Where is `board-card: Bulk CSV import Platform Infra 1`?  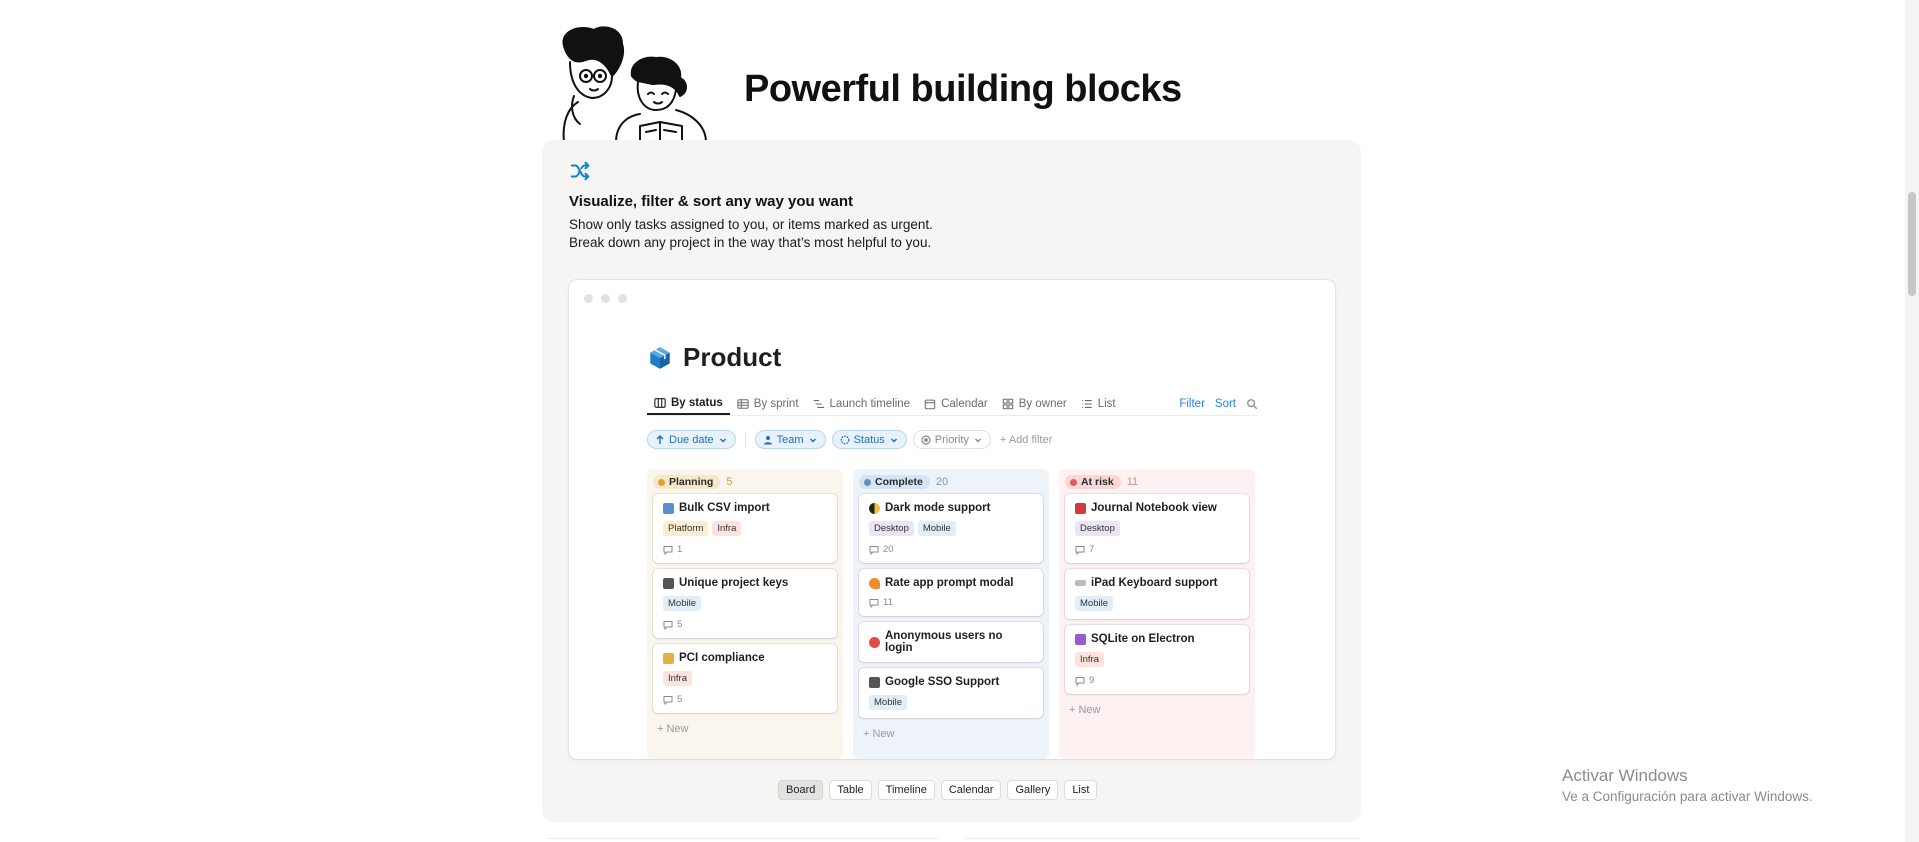
board-card: Bulk CSV import Platform Infra 1 is located at coordinates (745, 528).